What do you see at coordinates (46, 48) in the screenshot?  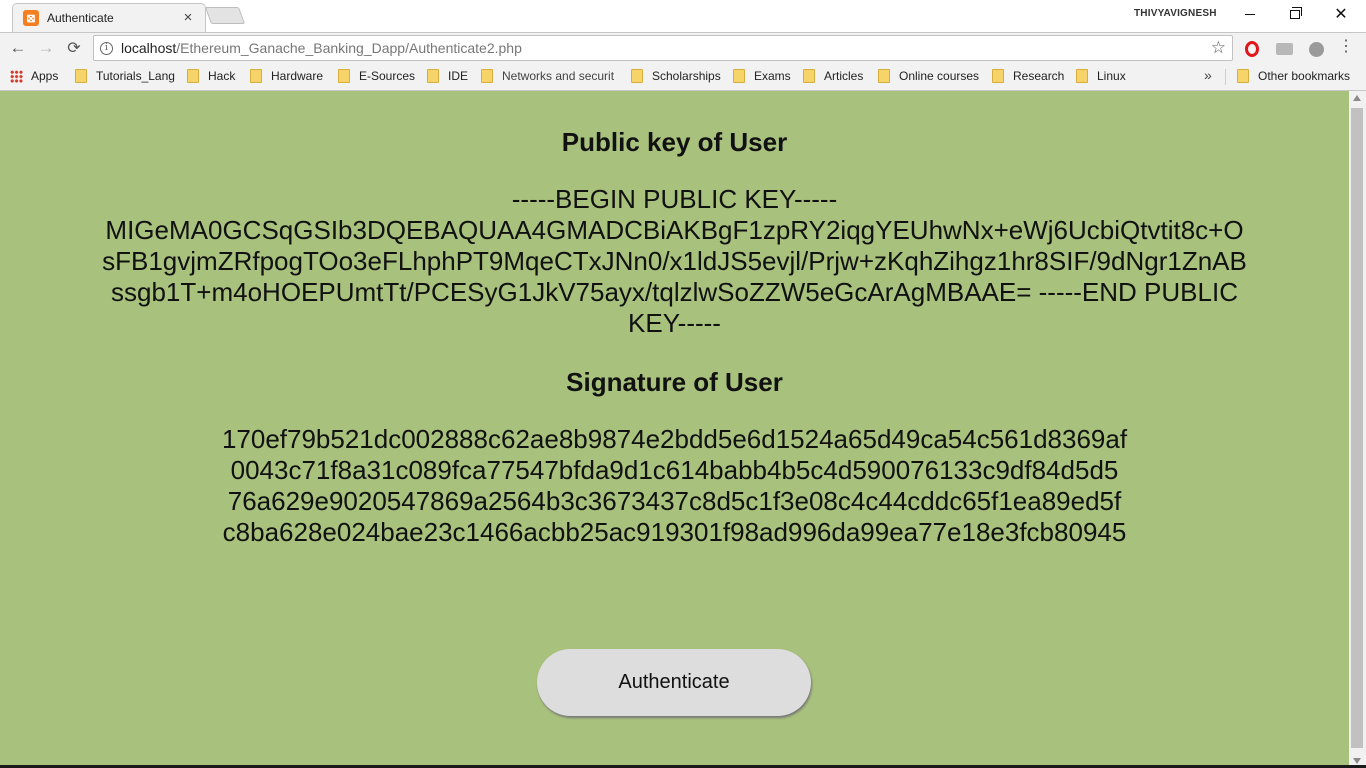 I see `forward-arrow-icon: →` at bounding box center [46, 48].